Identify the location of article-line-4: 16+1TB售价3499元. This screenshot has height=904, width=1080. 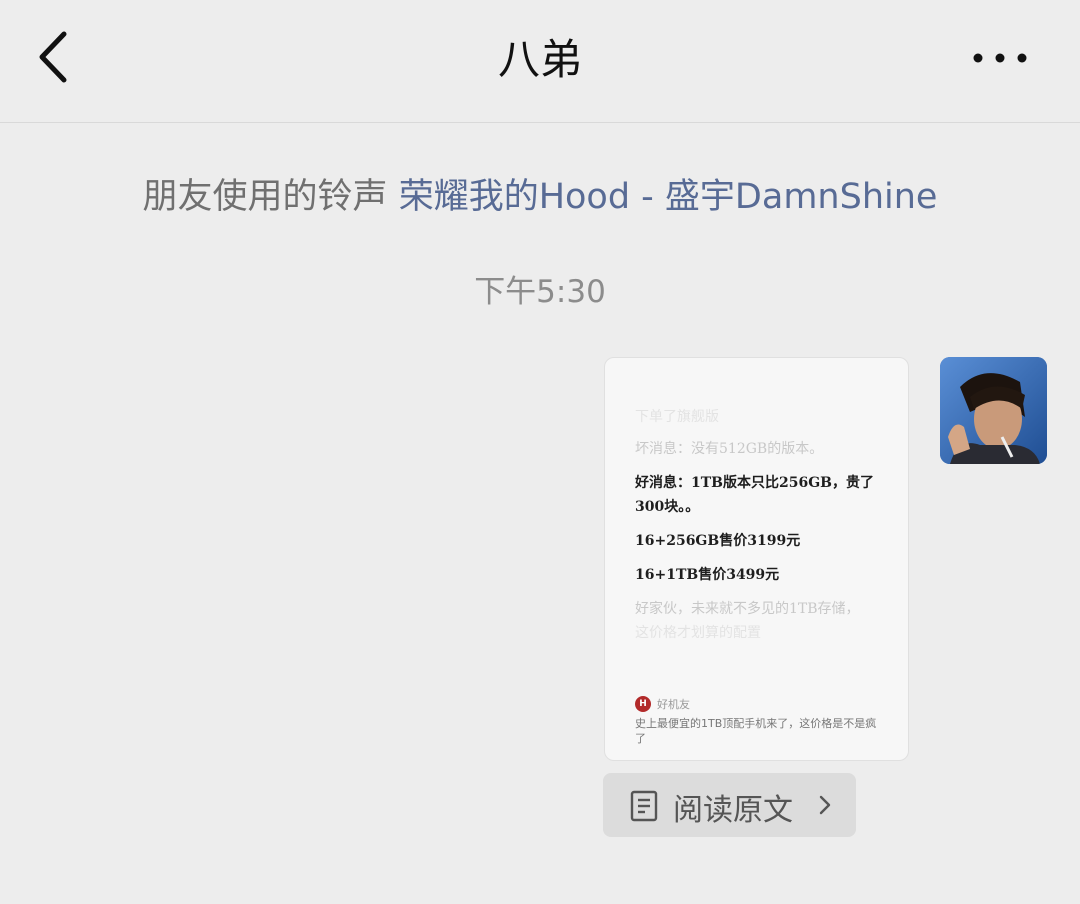
(707, 575).